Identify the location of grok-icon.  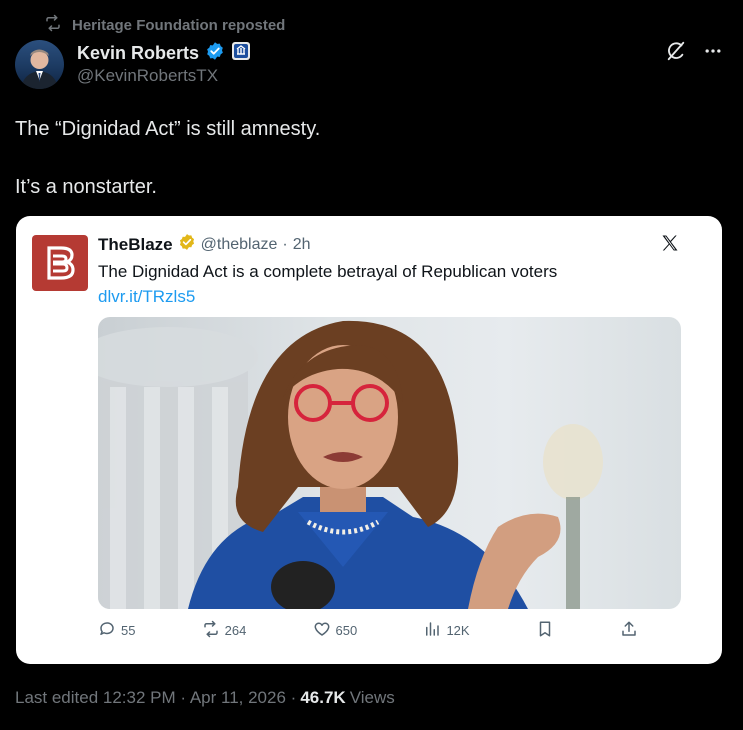
(676, 51).